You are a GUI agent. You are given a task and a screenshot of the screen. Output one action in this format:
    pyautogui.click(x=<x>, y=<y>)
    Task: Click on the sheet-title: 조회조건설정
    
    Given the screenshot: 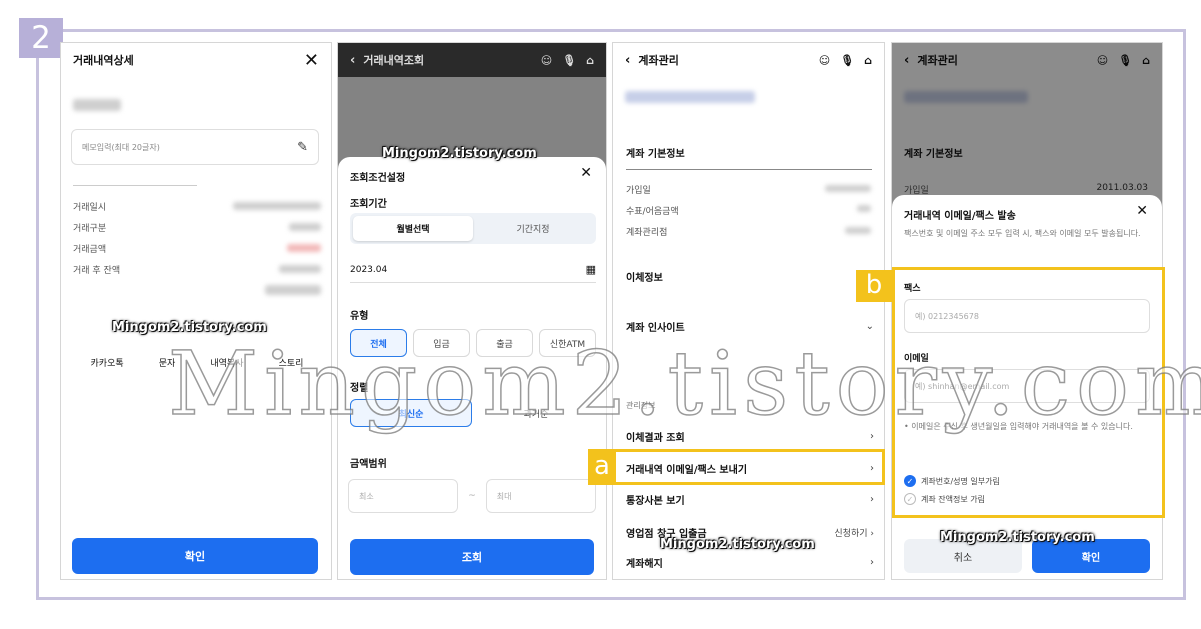 What is the action you would take?
    pyautogui.click(x=378, y=178)
    